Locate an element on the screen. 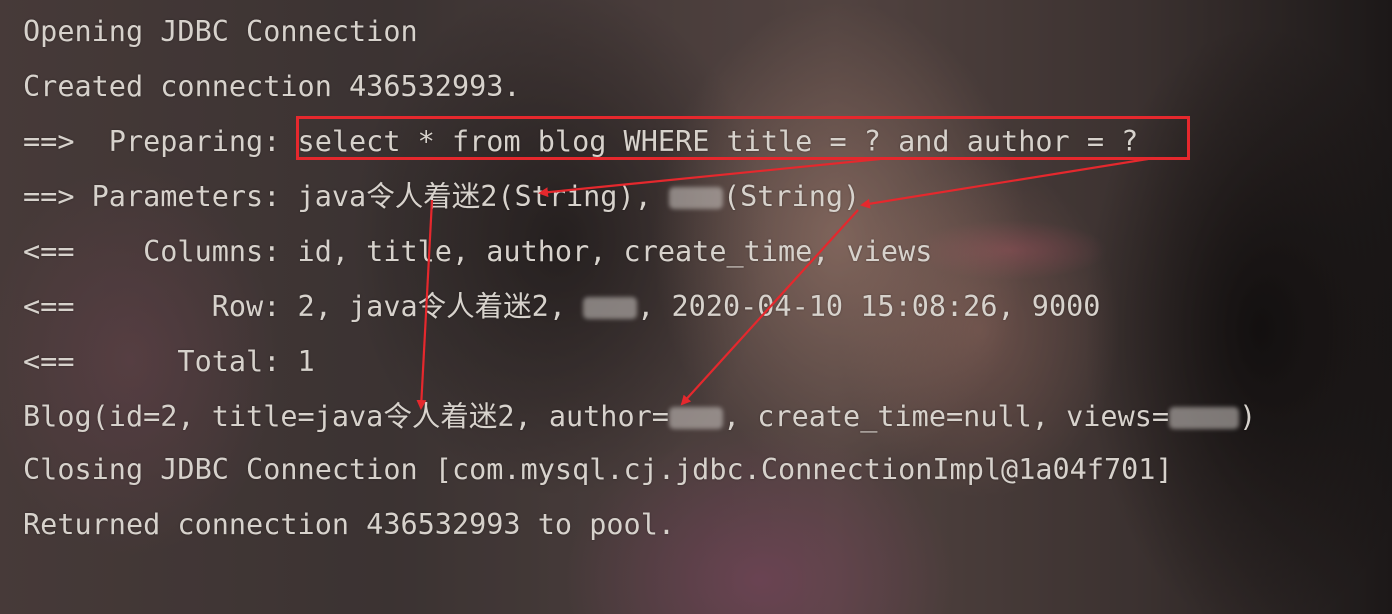  arrow-title-result is located at coordinates (425, 304).